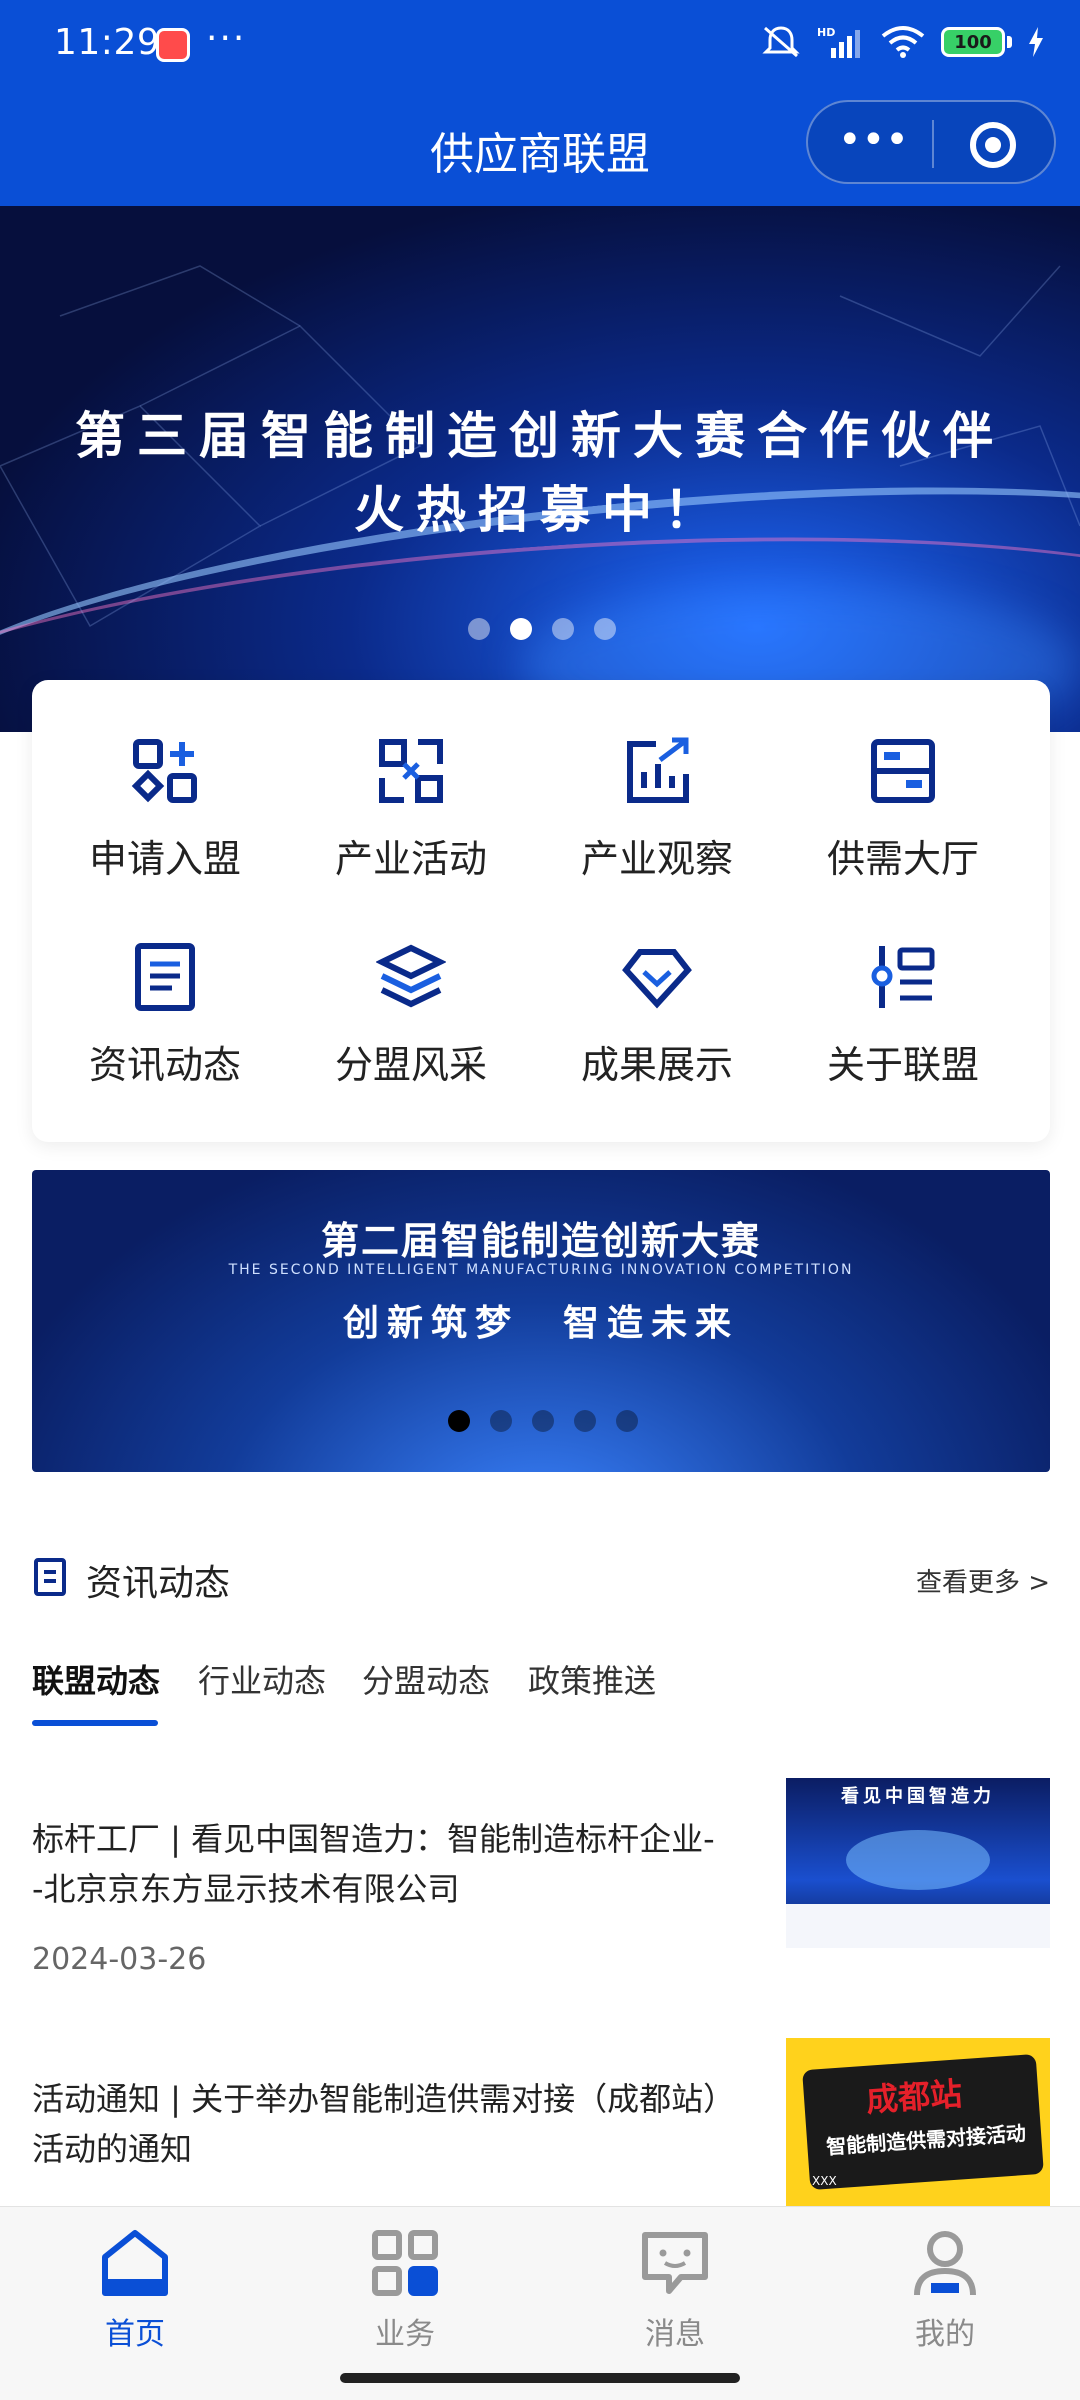  What do you see at coordinates (411, 826) in the screenshot?
I see `grid-item-activity: 产业活动` at bounding box center [411, 826].